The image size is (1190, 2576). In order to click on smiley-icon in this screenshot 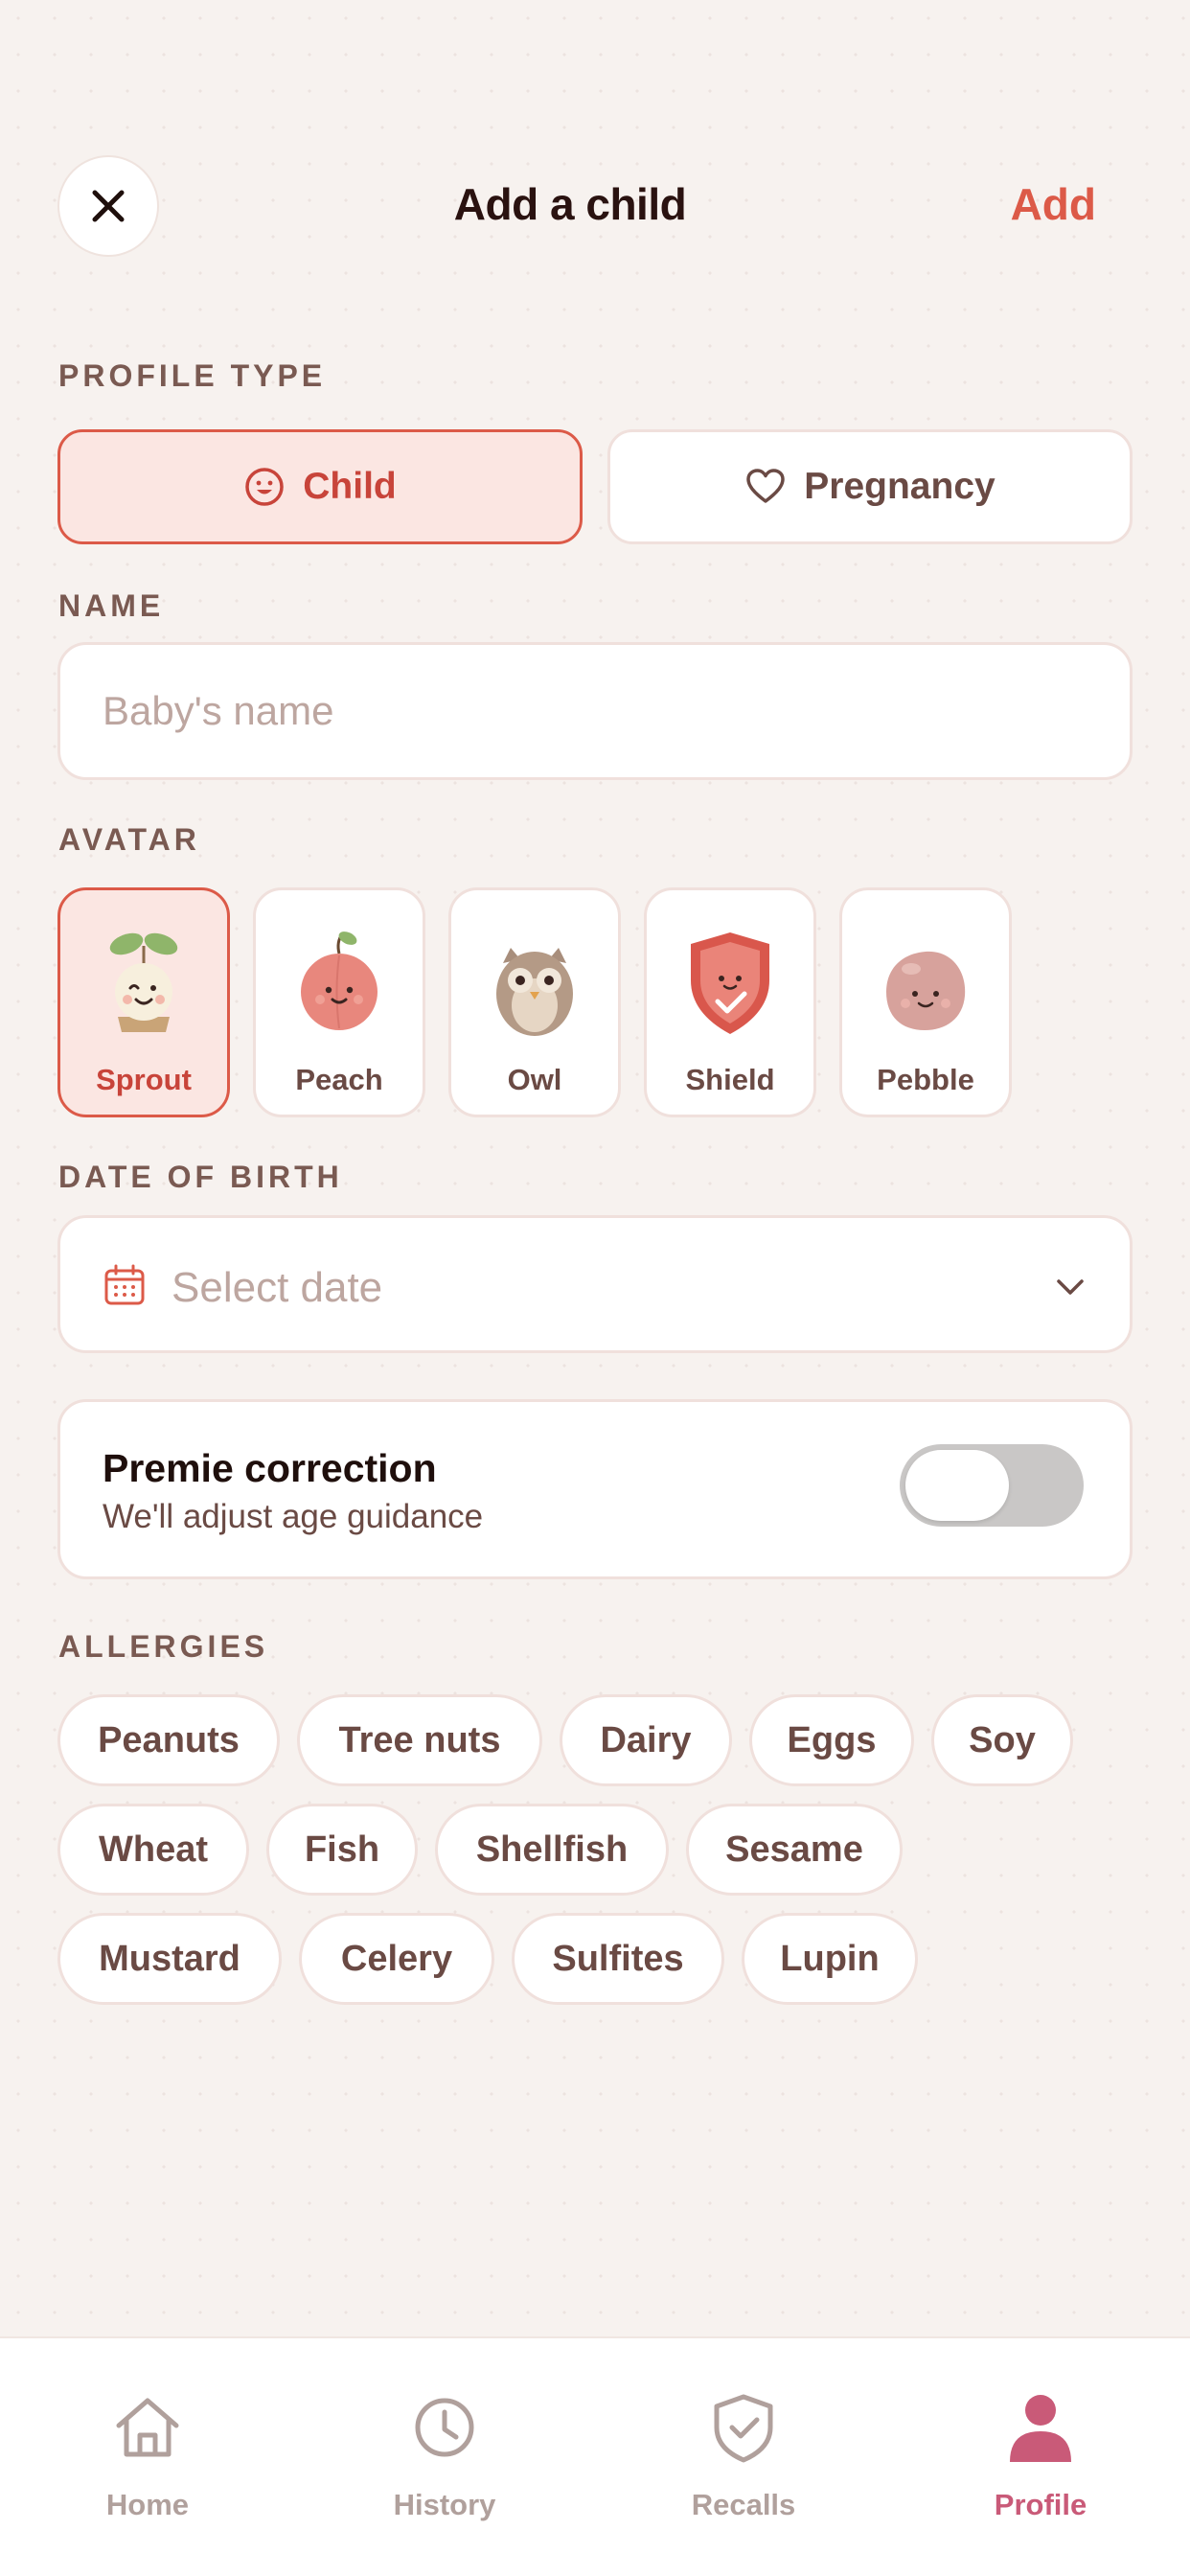, I will do `click(264, 487)`.